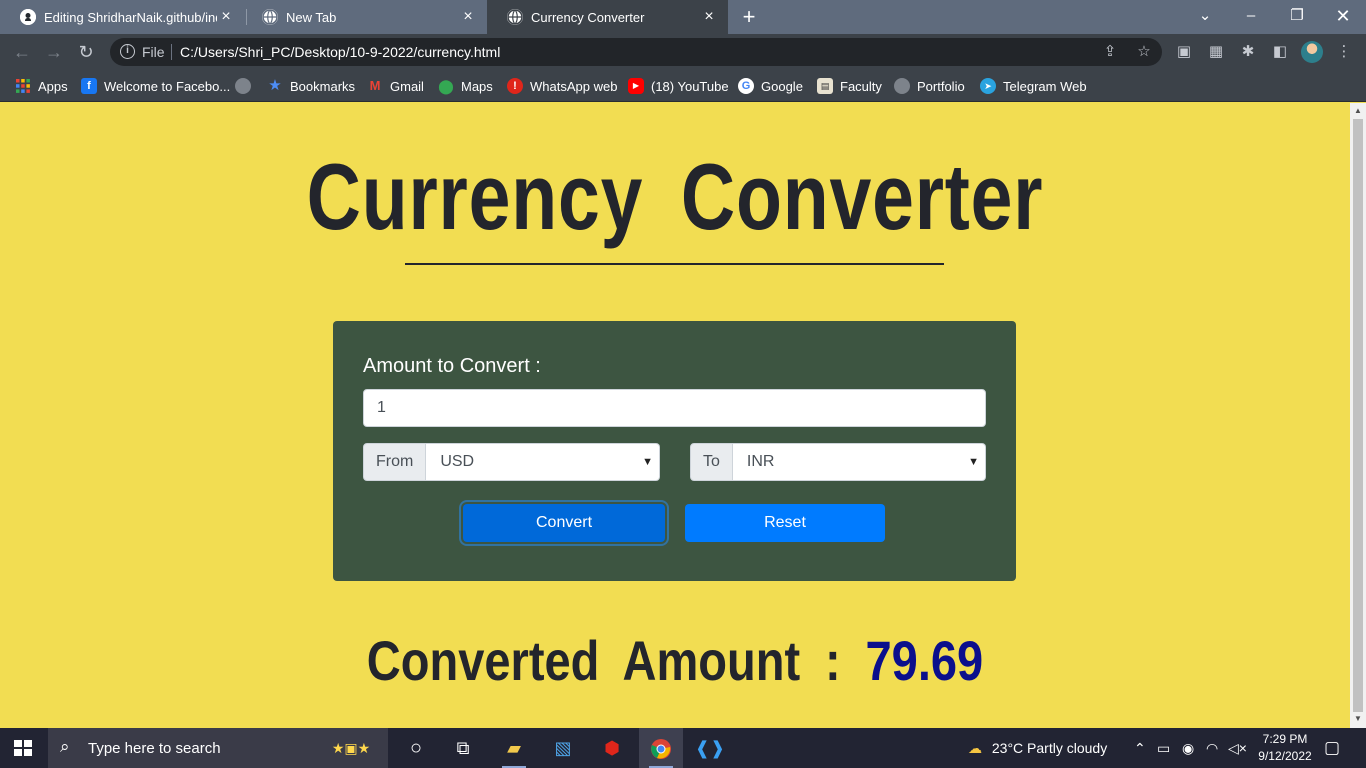  I want to click on bookmark-label: Google, so click(782, 86).